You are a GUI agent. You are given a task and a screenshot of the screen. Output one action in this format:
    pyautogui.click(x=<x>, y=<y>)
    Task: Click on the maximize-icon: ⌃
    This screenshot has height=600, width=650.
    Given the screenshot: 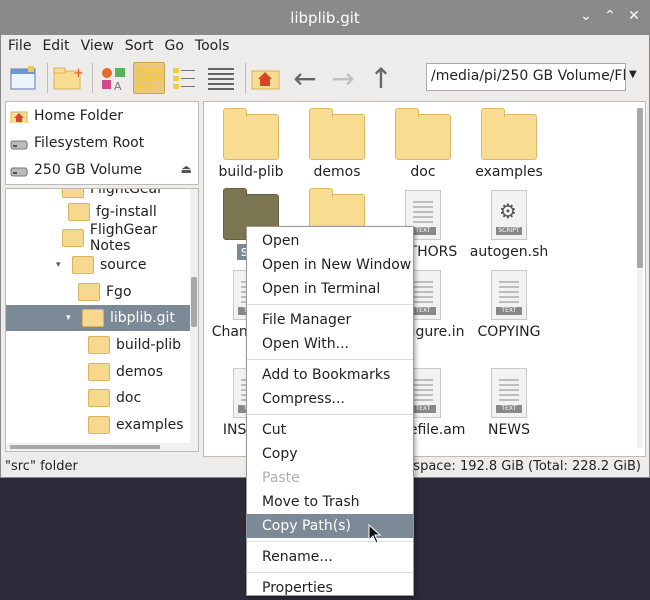 What is the action you would take?
    pyautogui.click(x=610, y=16)
    